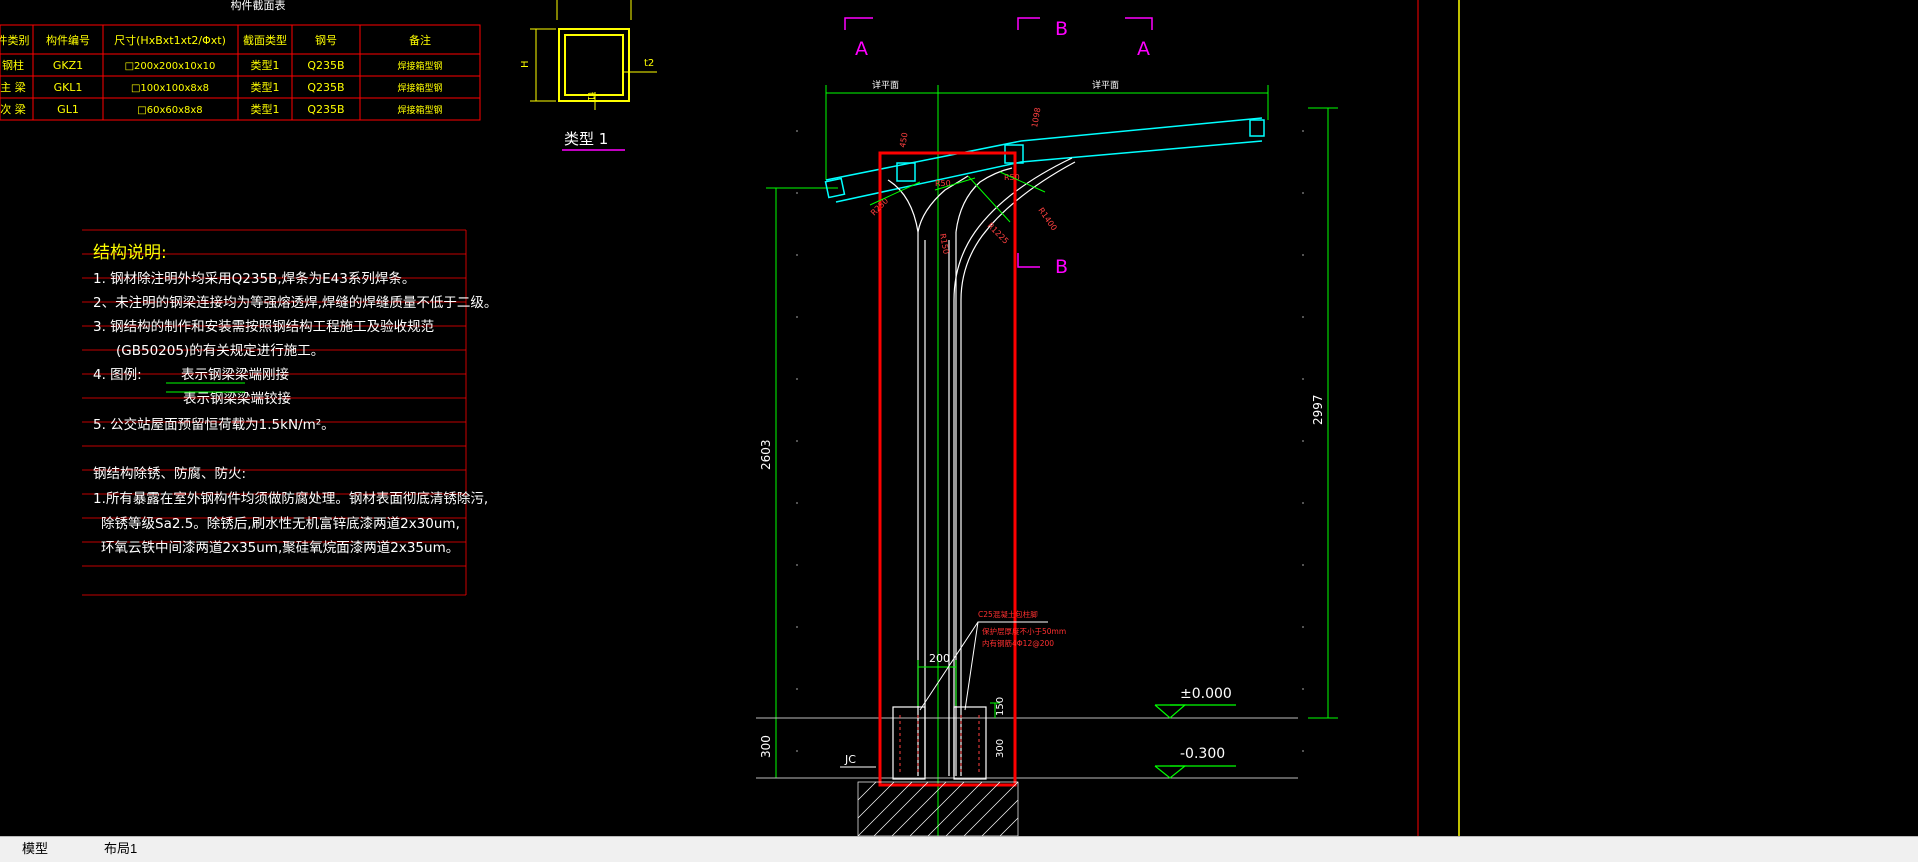 The image size is (1918, 862). What do you see at coordinates (766, 454) in the screenshot?
I see `dim-left-height: 2603` at bounding box center [766, 454].